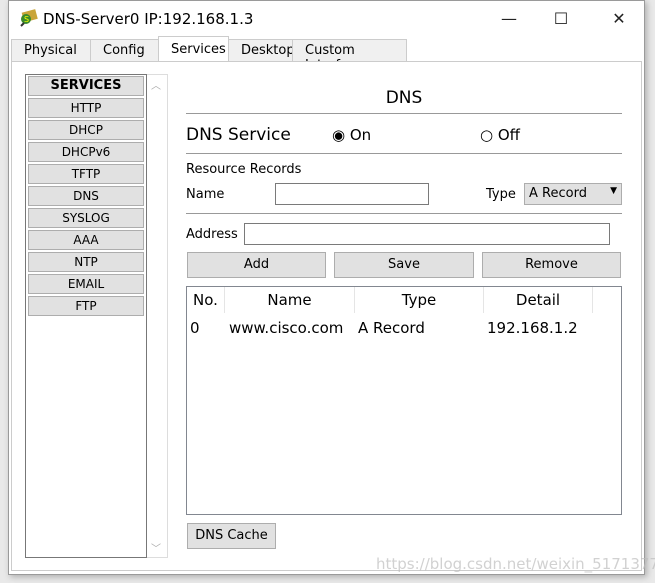 The width and height of the screenshot is (655, 583). What do you see at coordinates (86, 152) in the screenshot?
I see `service-dhcpv6: DHCPv6` at bounding box center [86, 152].